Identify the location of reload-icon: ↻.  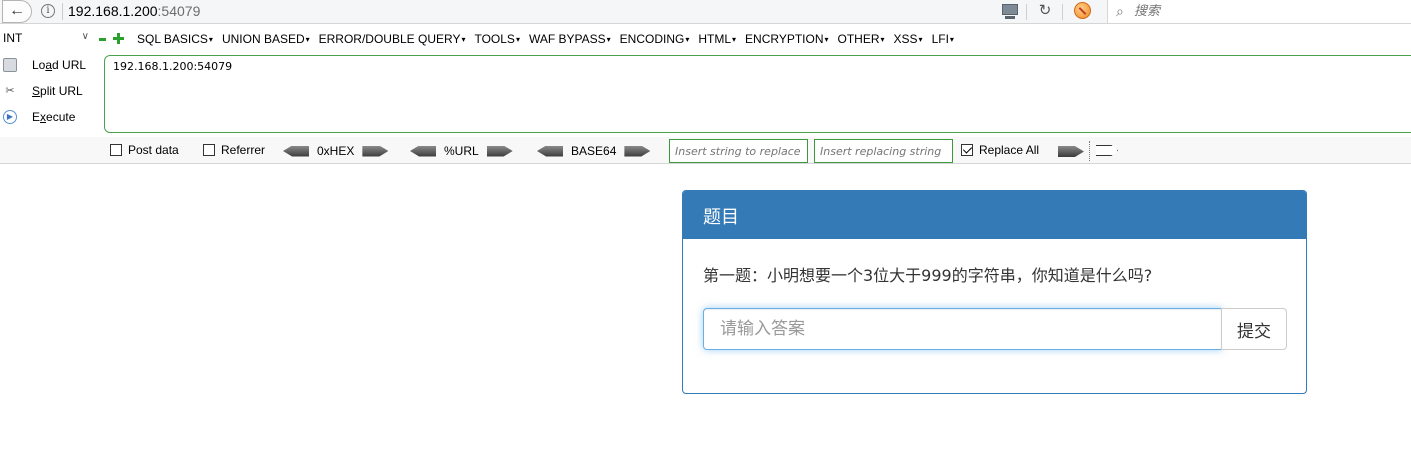
(1045, 12).